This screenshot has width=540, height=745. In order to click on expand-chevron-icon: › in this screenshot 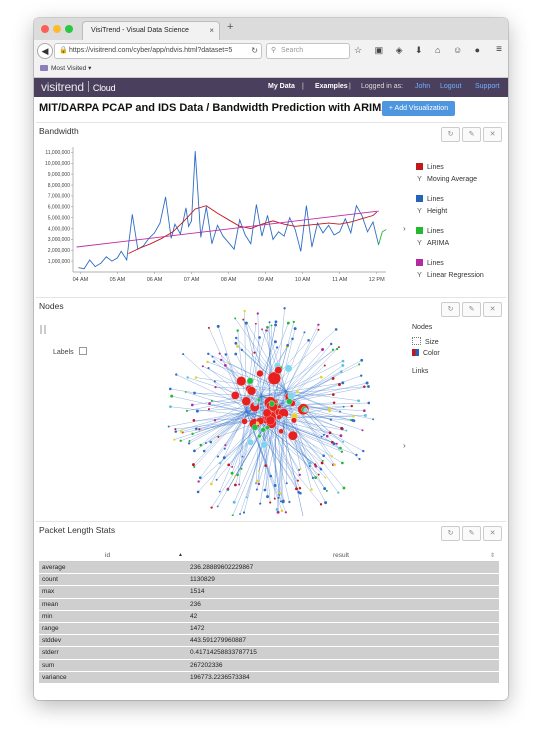, I will do `click(404, 228)`.